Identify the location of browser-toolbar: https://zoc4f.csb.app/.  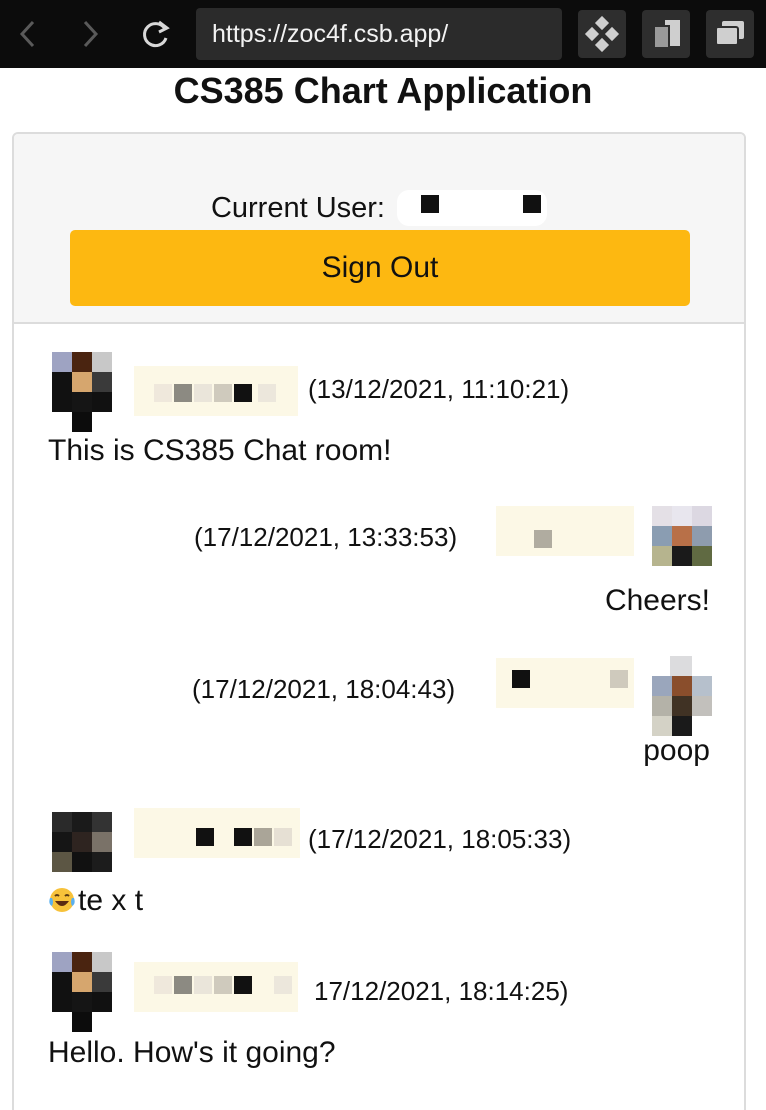
(383, 34).